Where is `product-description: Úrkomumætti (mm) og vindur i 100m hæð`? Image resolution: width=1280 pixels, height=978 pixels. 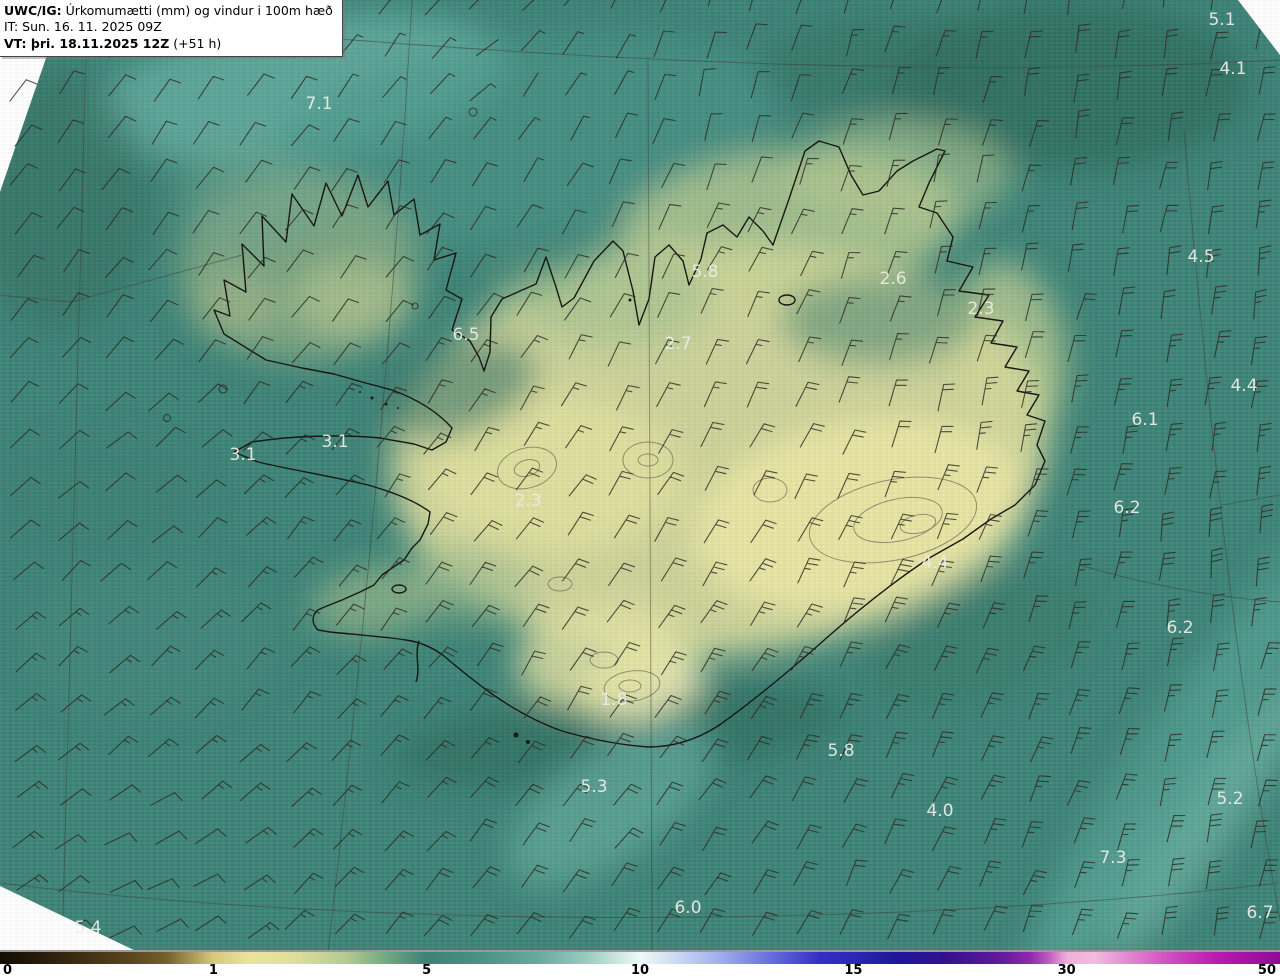
product-description: Úrkomumætti (mm) og vindur i 100m hæð is located at coordinates (197, 10).